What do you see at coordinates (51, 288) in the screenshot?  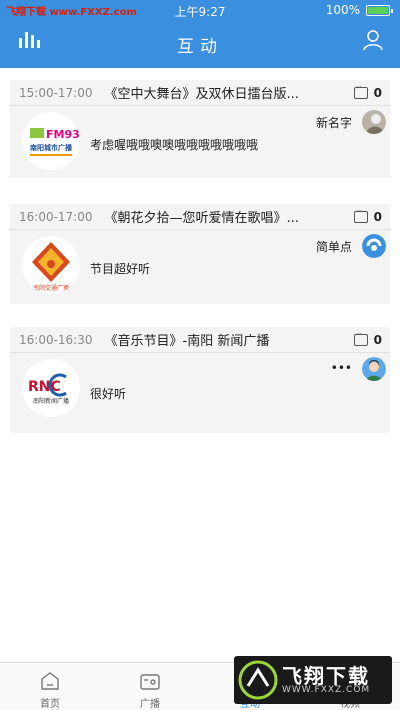 I see `svg-text: 南阳交通广播` at bounding box center [51, 288].